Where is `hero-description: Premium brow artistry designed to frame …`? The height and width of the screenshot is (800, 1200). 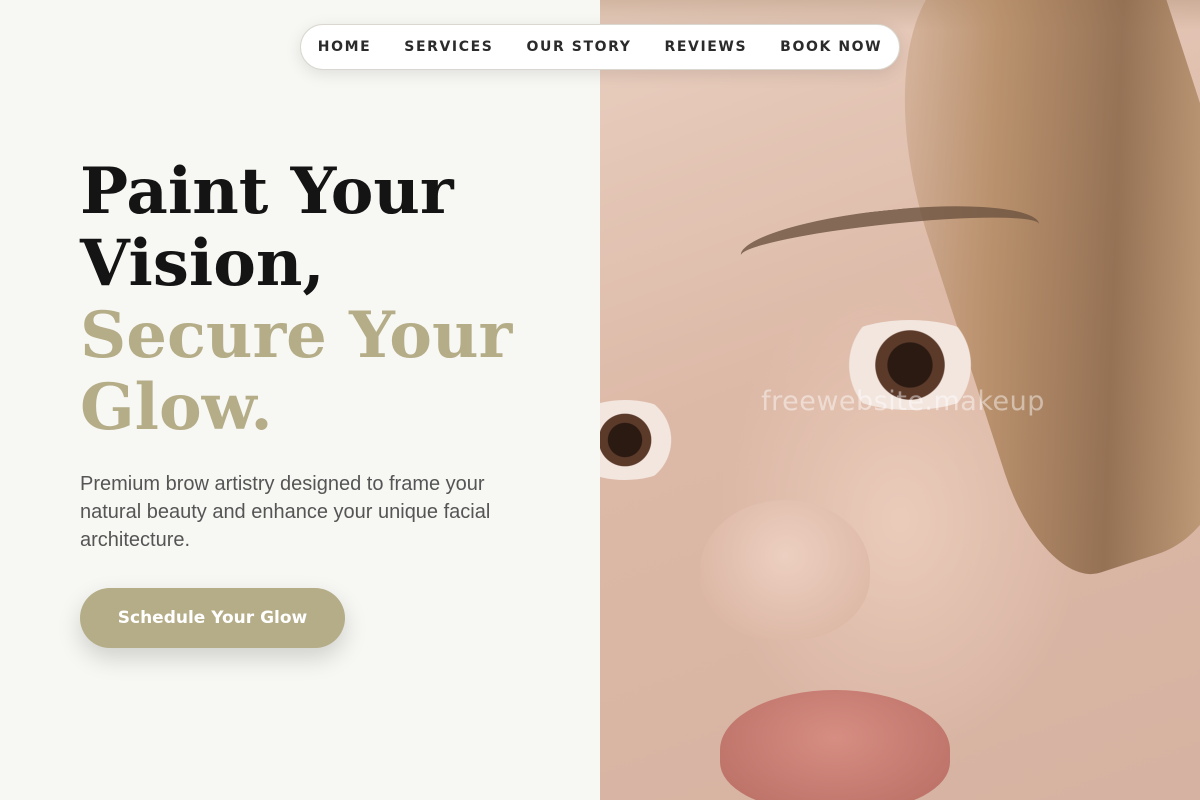
hero-description: Premium brow artistry designed to frame … is located at coordinates (285, 512).